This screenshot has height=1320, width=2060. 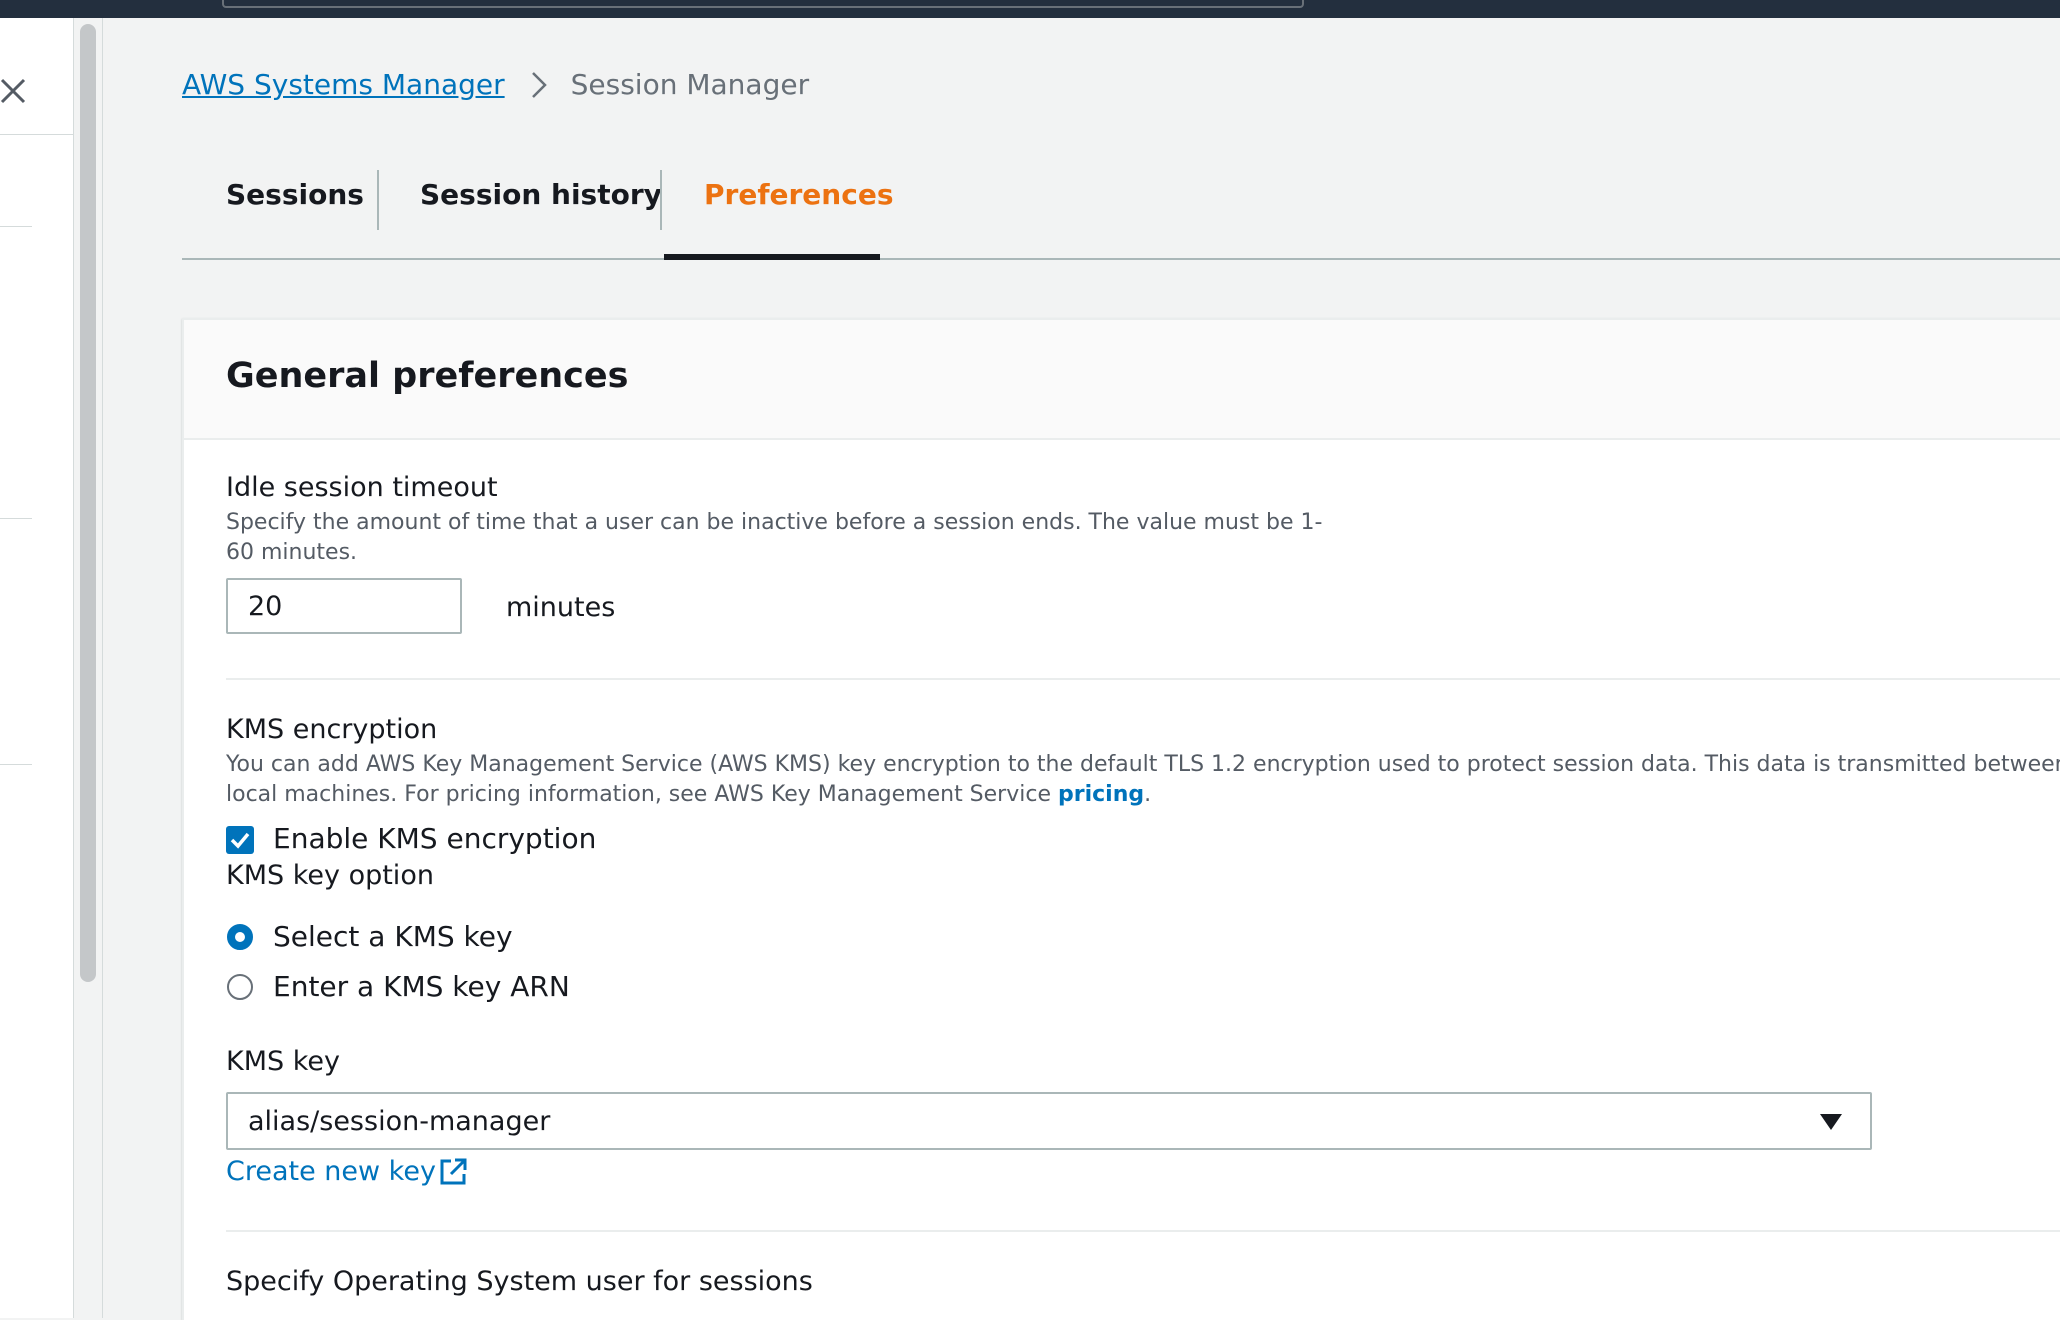 I want to click on side-navigation-panel, so click(x=37, y=668).